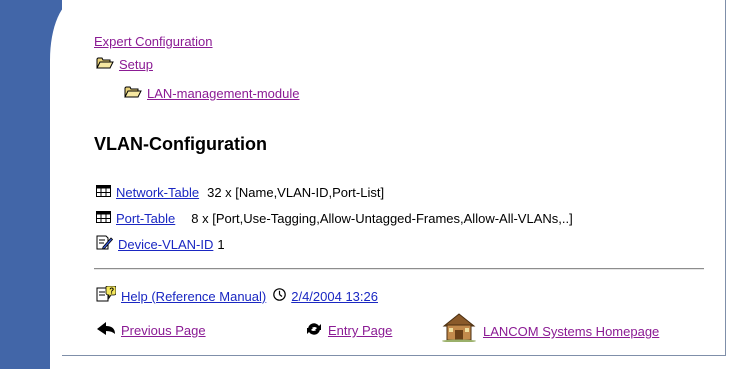 The image size is (738, 369). I want to click on help-row: ? Help (Reference Manual) 2/4/2004 13:26, so click(237, 295).